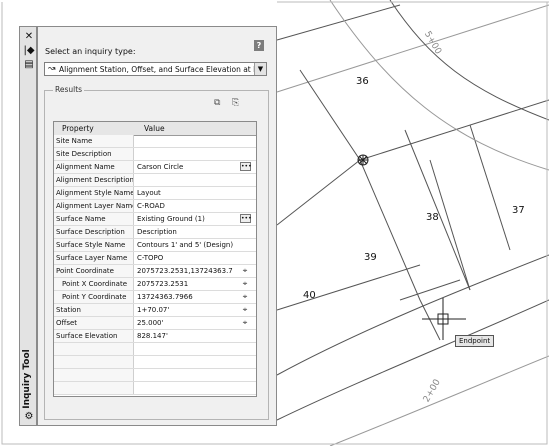 The height and width of the screenshot is (446, 549). I want to click on grid-header: Property Value, so click(155, 129).